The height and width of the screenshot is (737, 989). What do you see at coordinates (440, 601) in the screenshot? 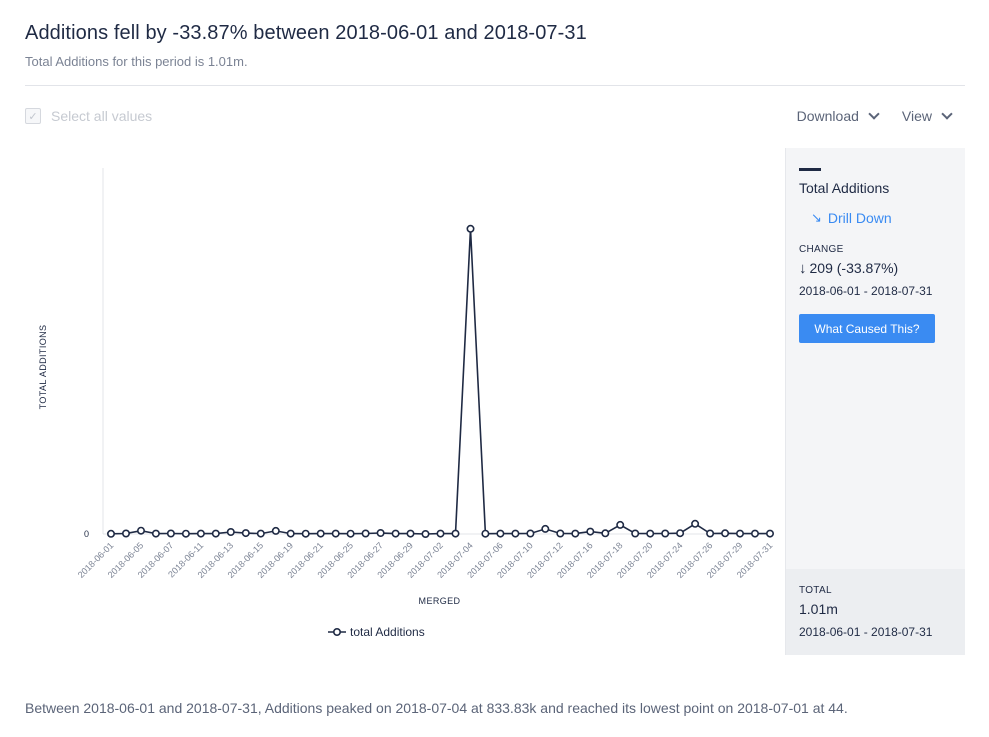
I see `x-axis-title: MERGED` at bounding box center [440, 601].